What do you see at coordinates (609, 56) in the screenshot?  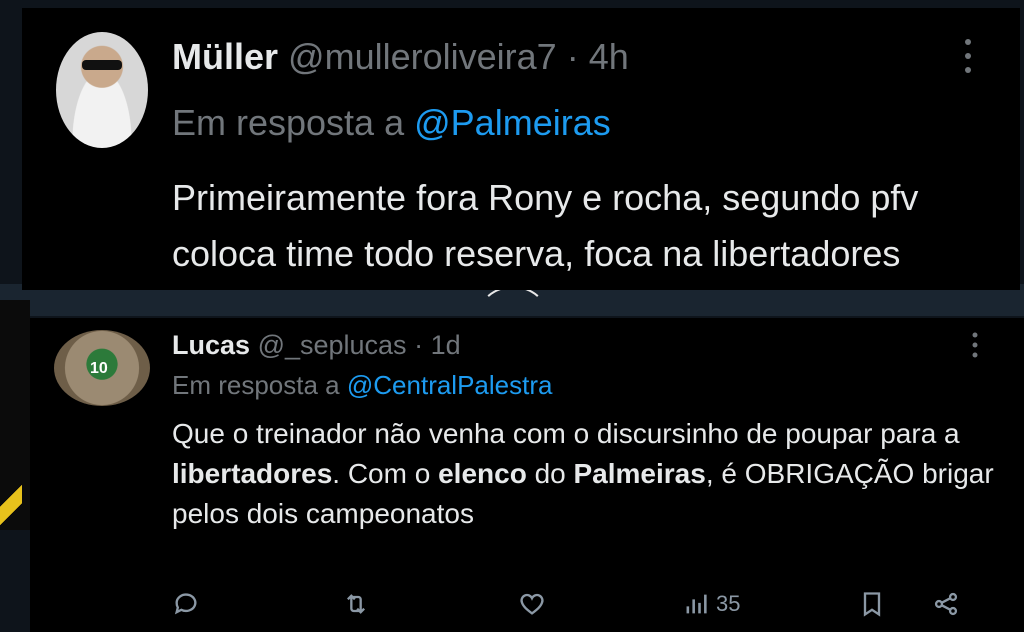 I see `timestamp: 4h` at bounding box center [609, 56].